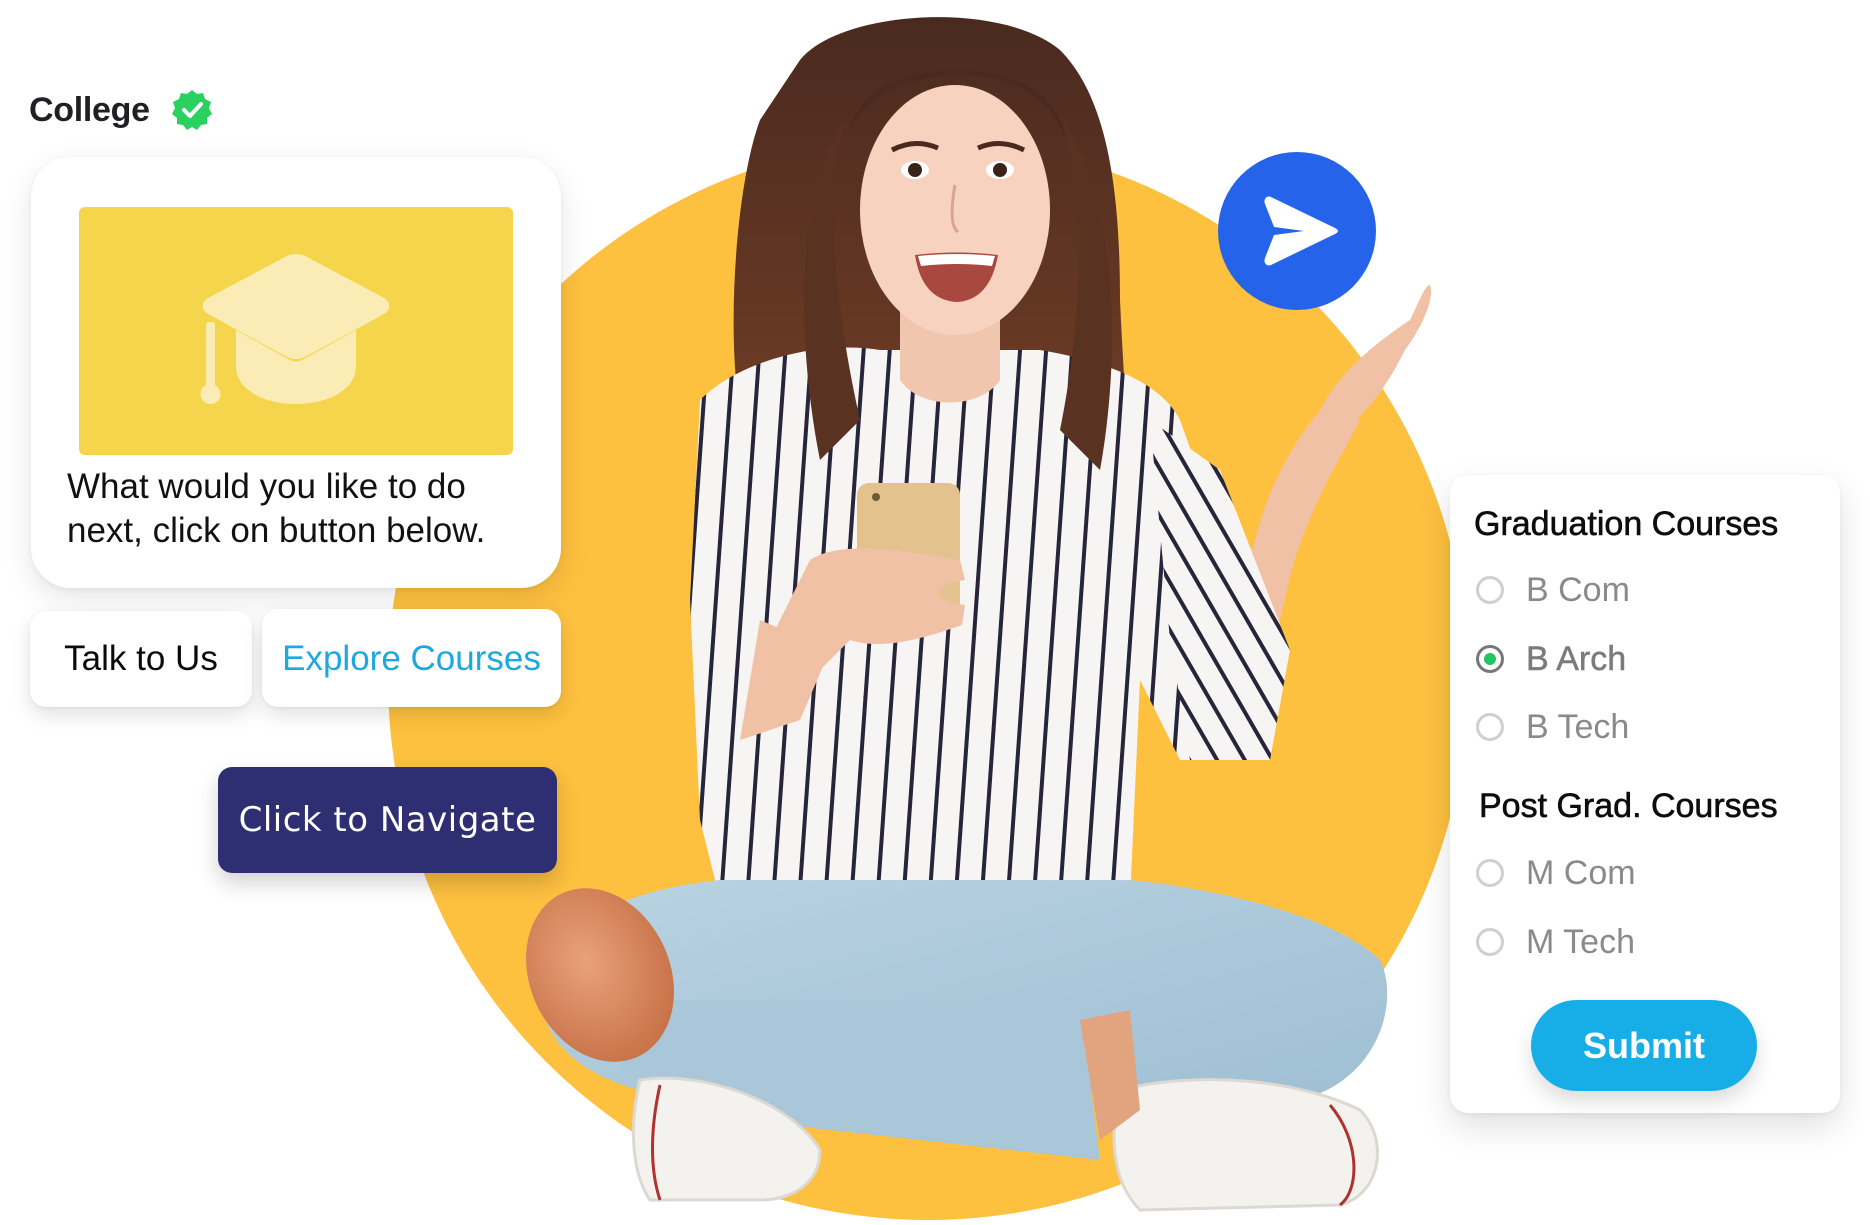  I want to click on post-grad-courses-title: Post Grad. Courses, so click(1628, 806).